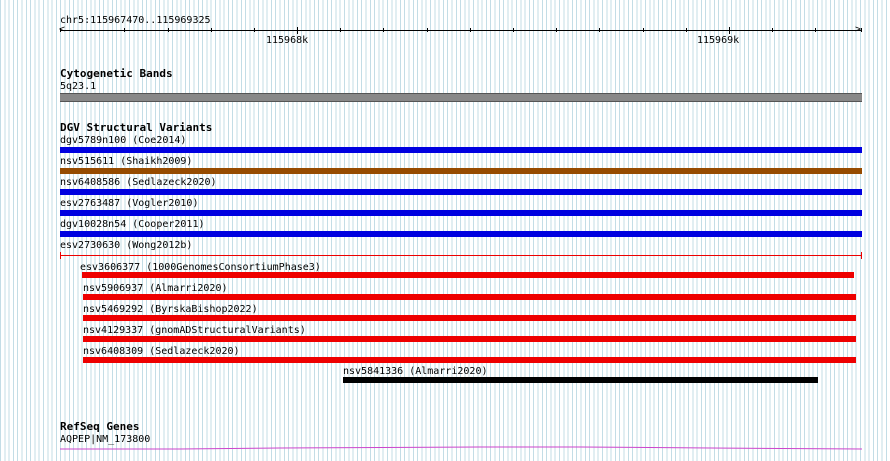  I want to click on gene-model, so click(461, 448).